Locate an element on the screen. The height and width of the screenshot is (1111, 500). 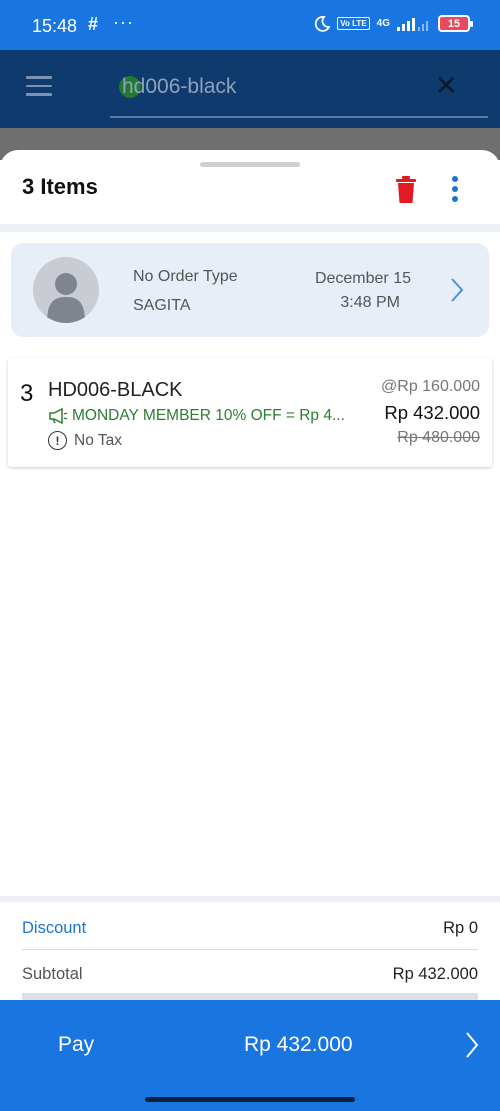
person-icon is located at coordinates (66, 298).